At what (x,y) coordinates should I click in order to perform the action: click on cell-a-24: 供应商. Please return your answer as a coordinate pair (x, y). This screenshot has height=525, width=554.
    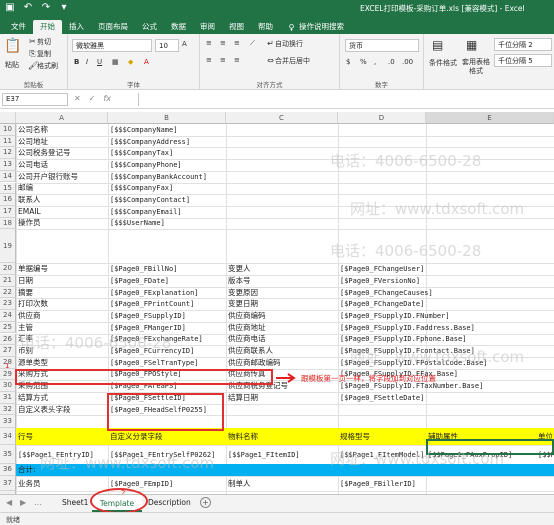
    Looking at the image, I should click on (29, 316).